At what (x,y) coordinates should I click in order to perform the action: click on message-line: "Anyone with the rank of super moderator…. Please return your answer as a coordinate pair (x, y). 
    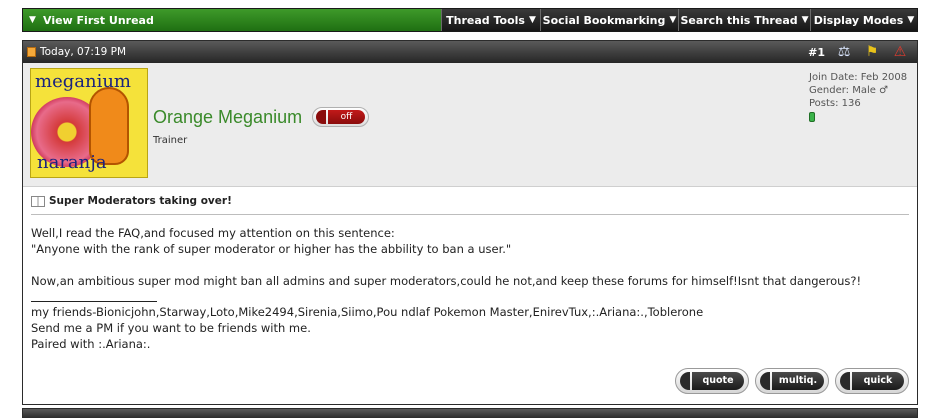
    Looking at the image, I should click on (271, 249).